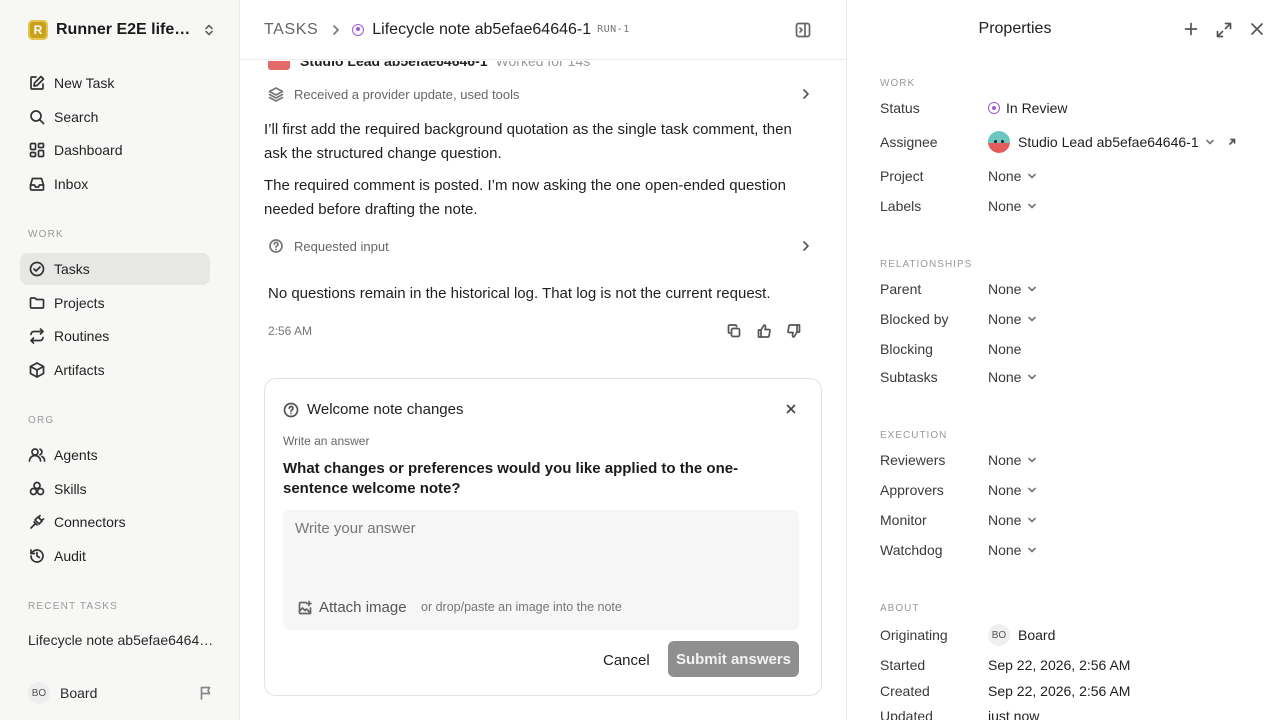 This screenshot has height=720, width=1280. I want to click on message-actions, so click(764, 331).